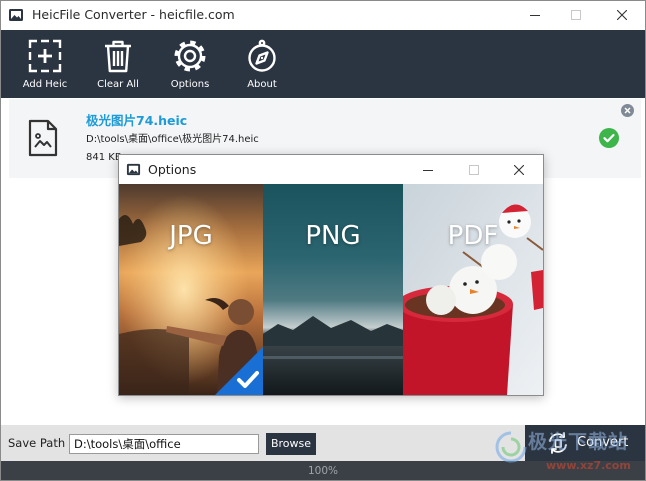  What do you see at coordinates (191, 289) in the screenshot?
I see `format-option-jpg: JPG` at bounding box center [191, 289].